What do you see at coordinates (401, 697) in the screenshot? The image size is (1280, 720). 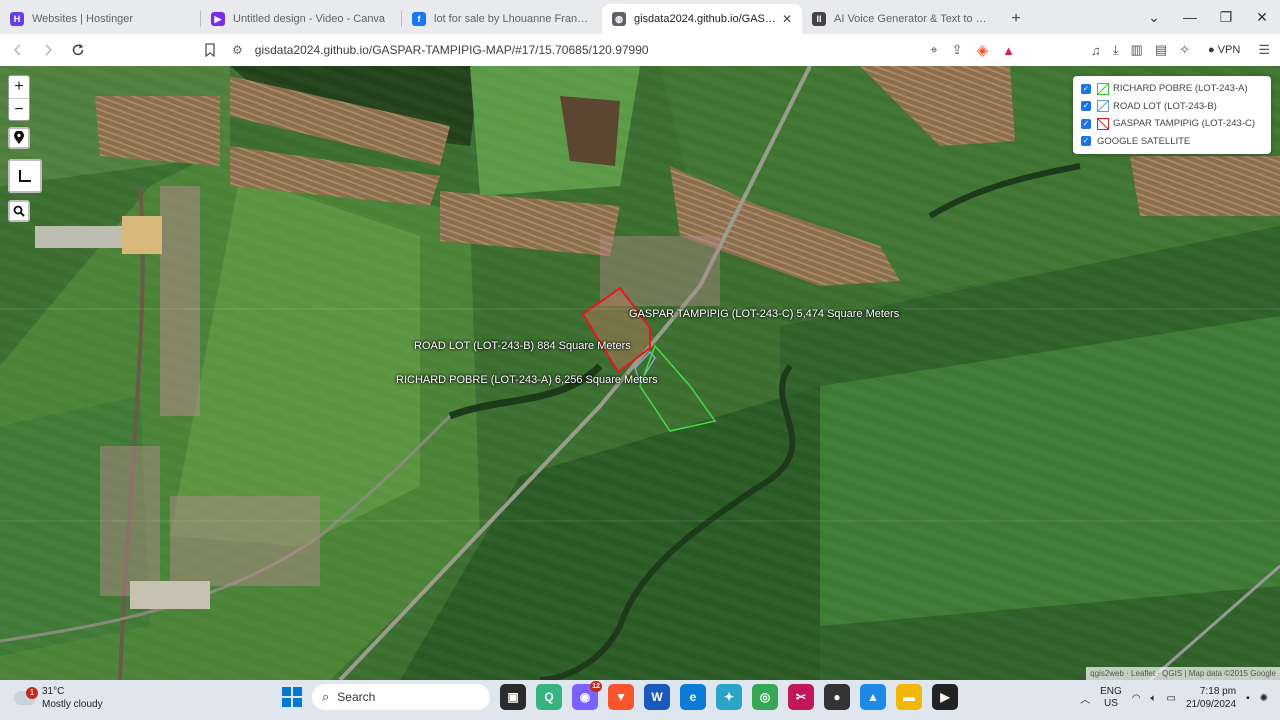 I see `taskbar-search: ⌕ Search` at bounding box center [401, 697].